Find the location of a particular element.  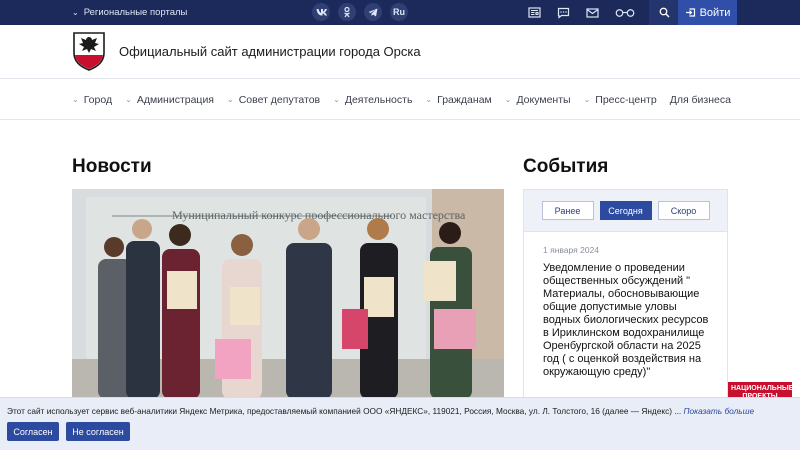

disagree-button: Не согласен is located at coordinates (98, 431).